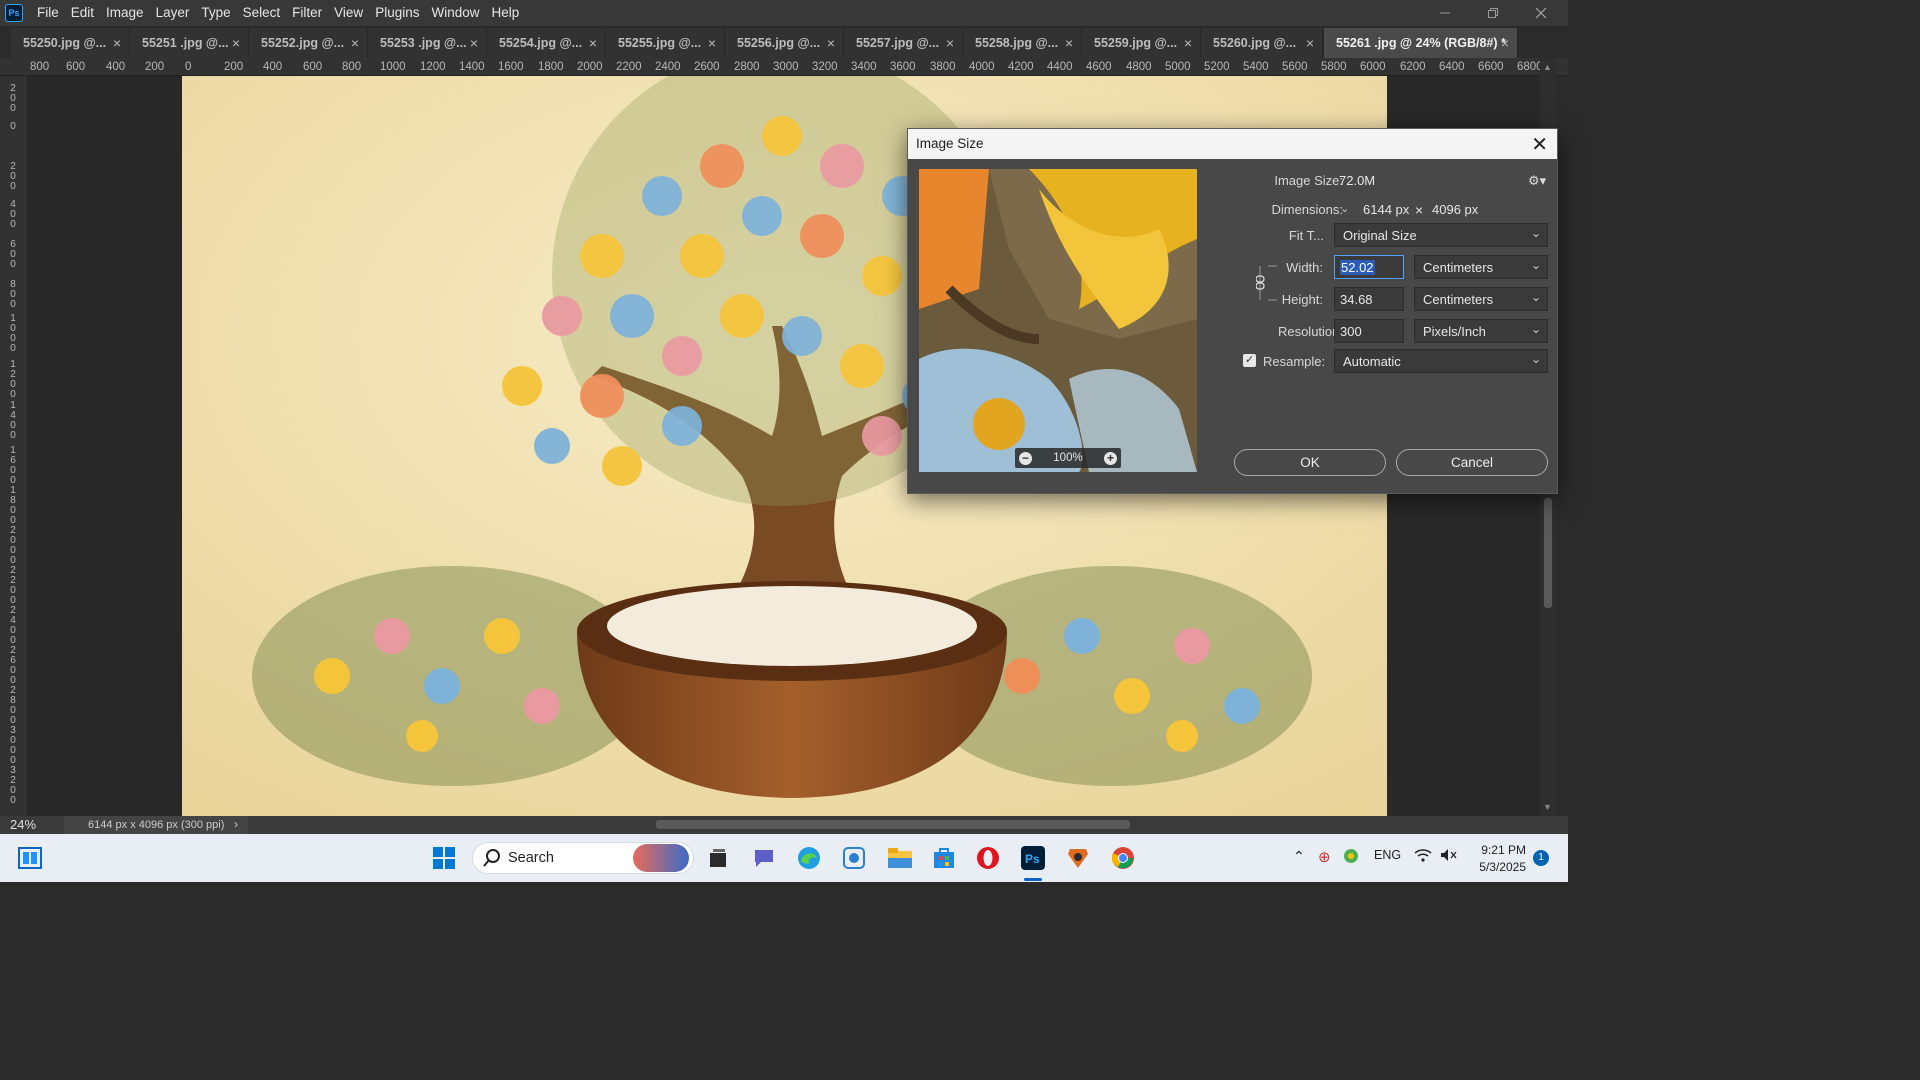  What do you see at coordinates (1033, 858) in the screenshot?
I see `photoshop-taskbar-icon: Ps` at bounding box center [1033, 858].